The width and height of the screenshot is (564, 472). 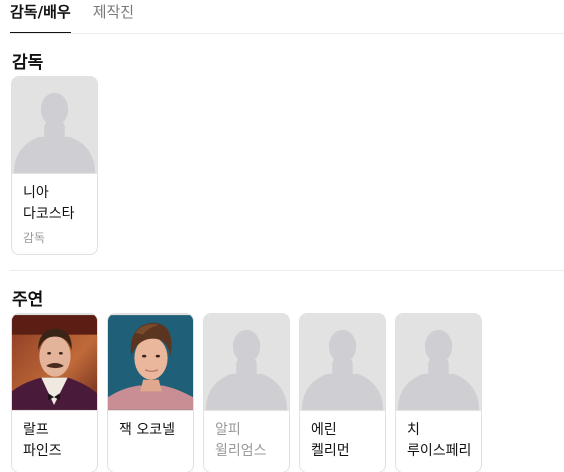 I want to click on tabs-divider, so click(x=287, y=33).